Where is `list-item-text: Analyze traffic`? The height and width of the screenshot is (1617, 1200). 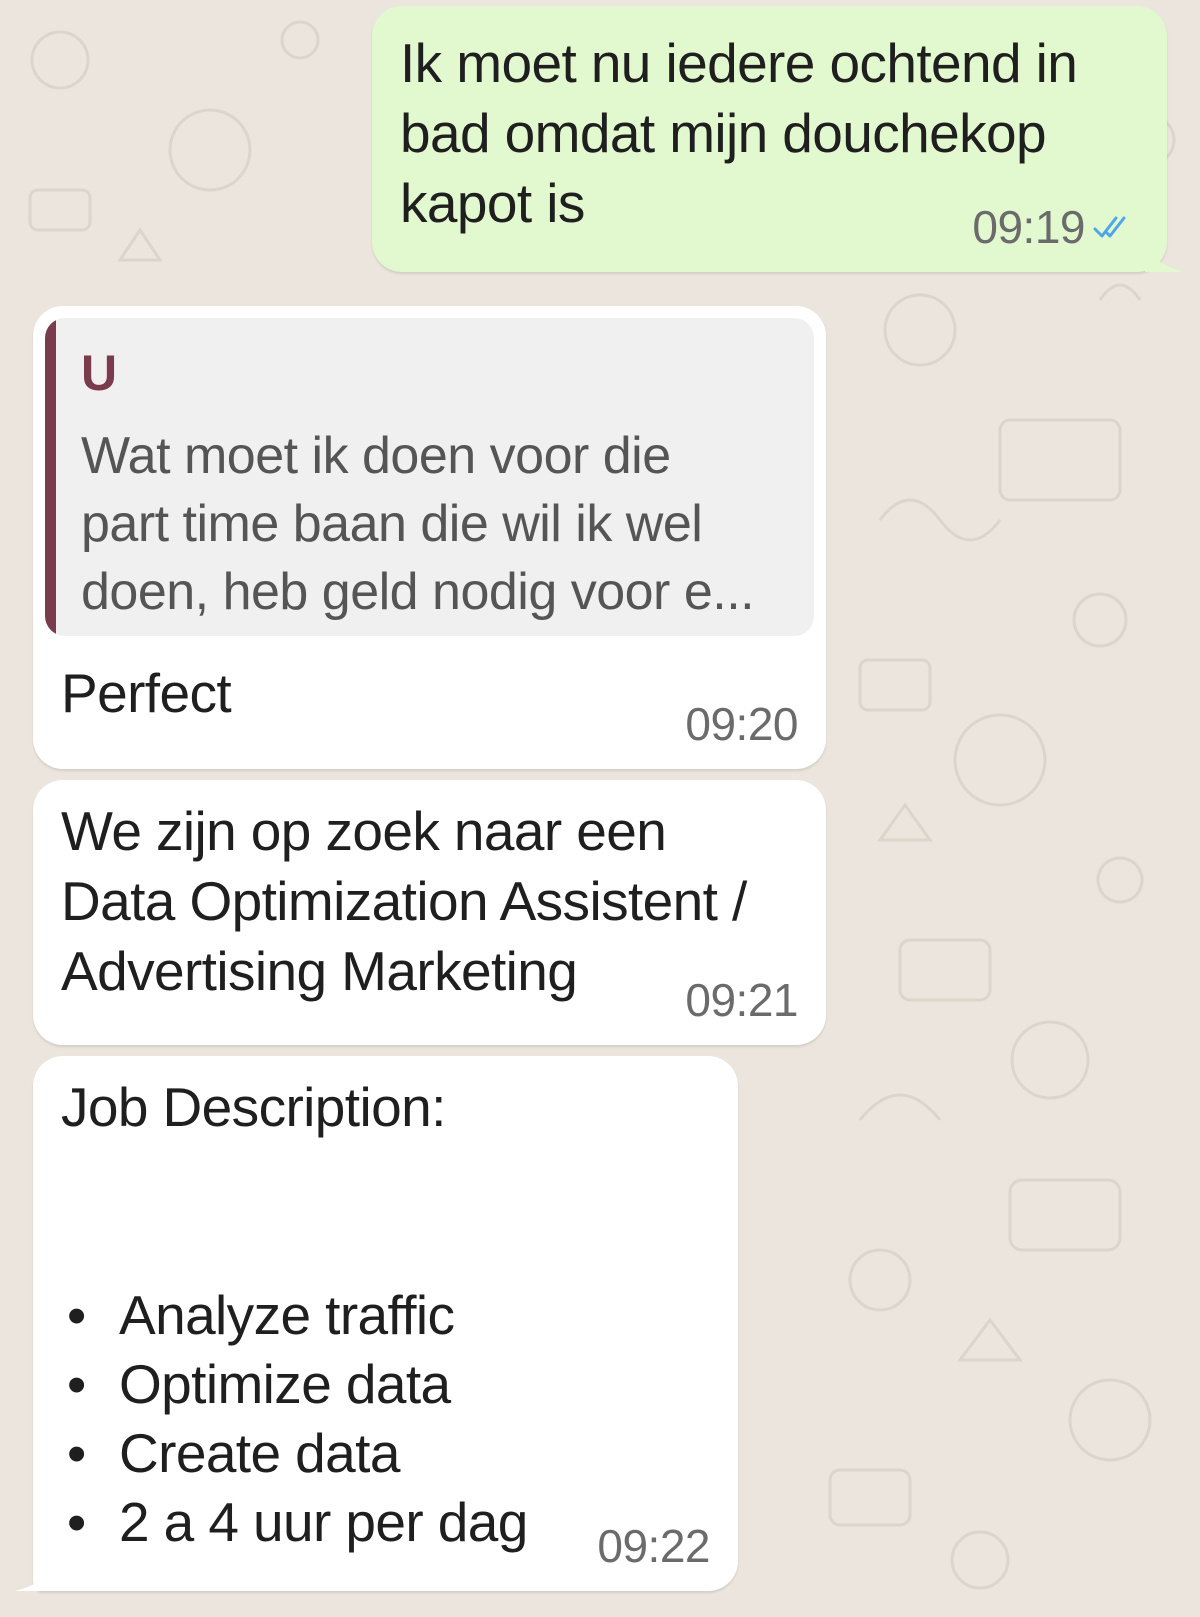 list-item-text: Analyze traffic is located at coordinates (287, 1315).